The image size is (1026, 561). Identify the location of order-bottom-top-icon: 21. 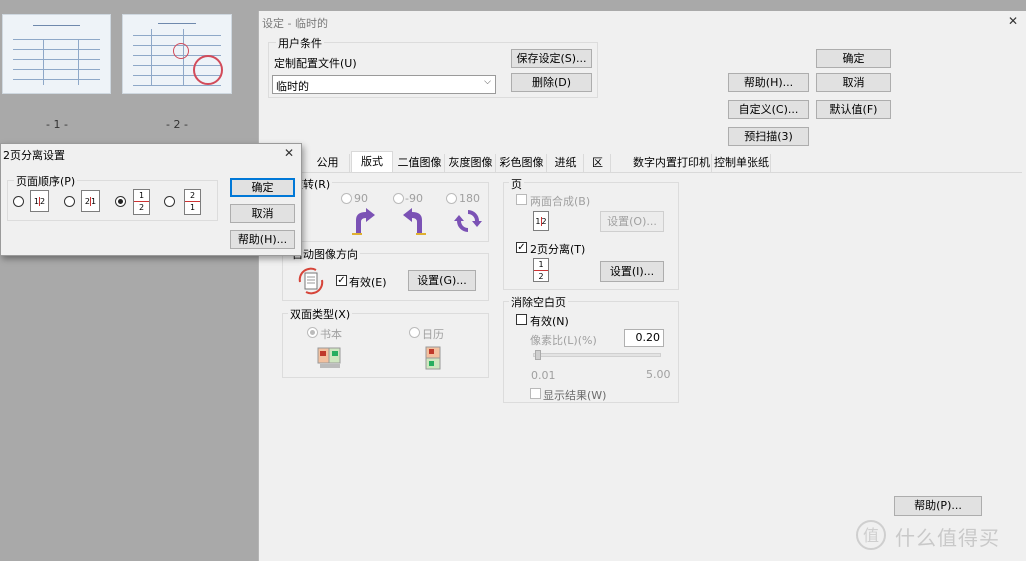
(192, 202).